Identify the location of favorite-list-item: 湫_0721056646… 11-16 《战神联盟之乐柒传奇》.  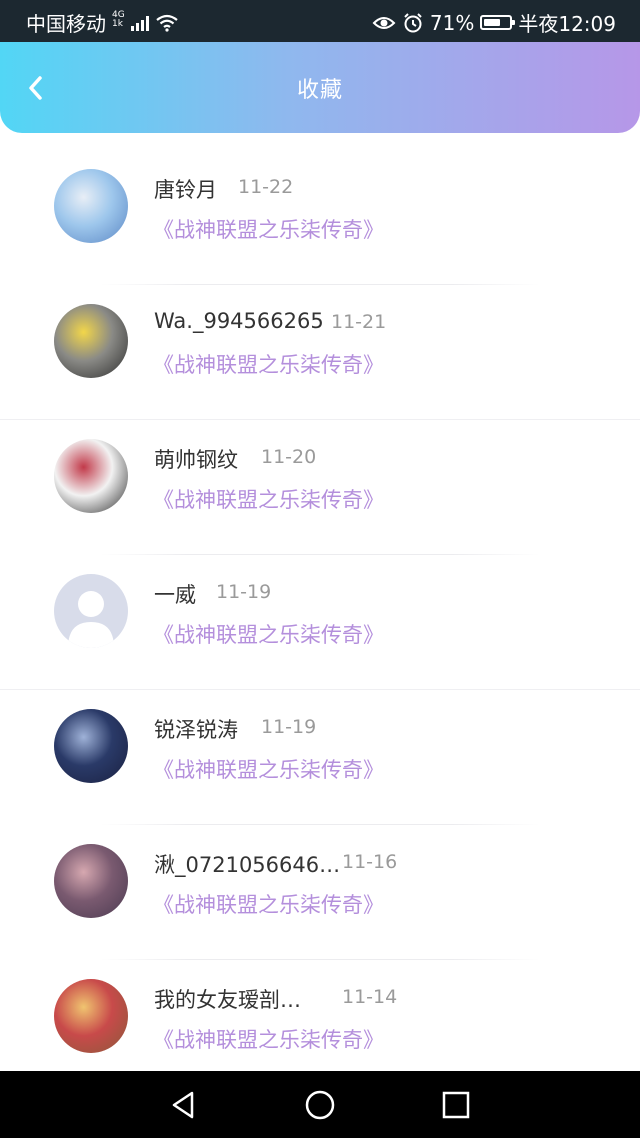
(320, 892).